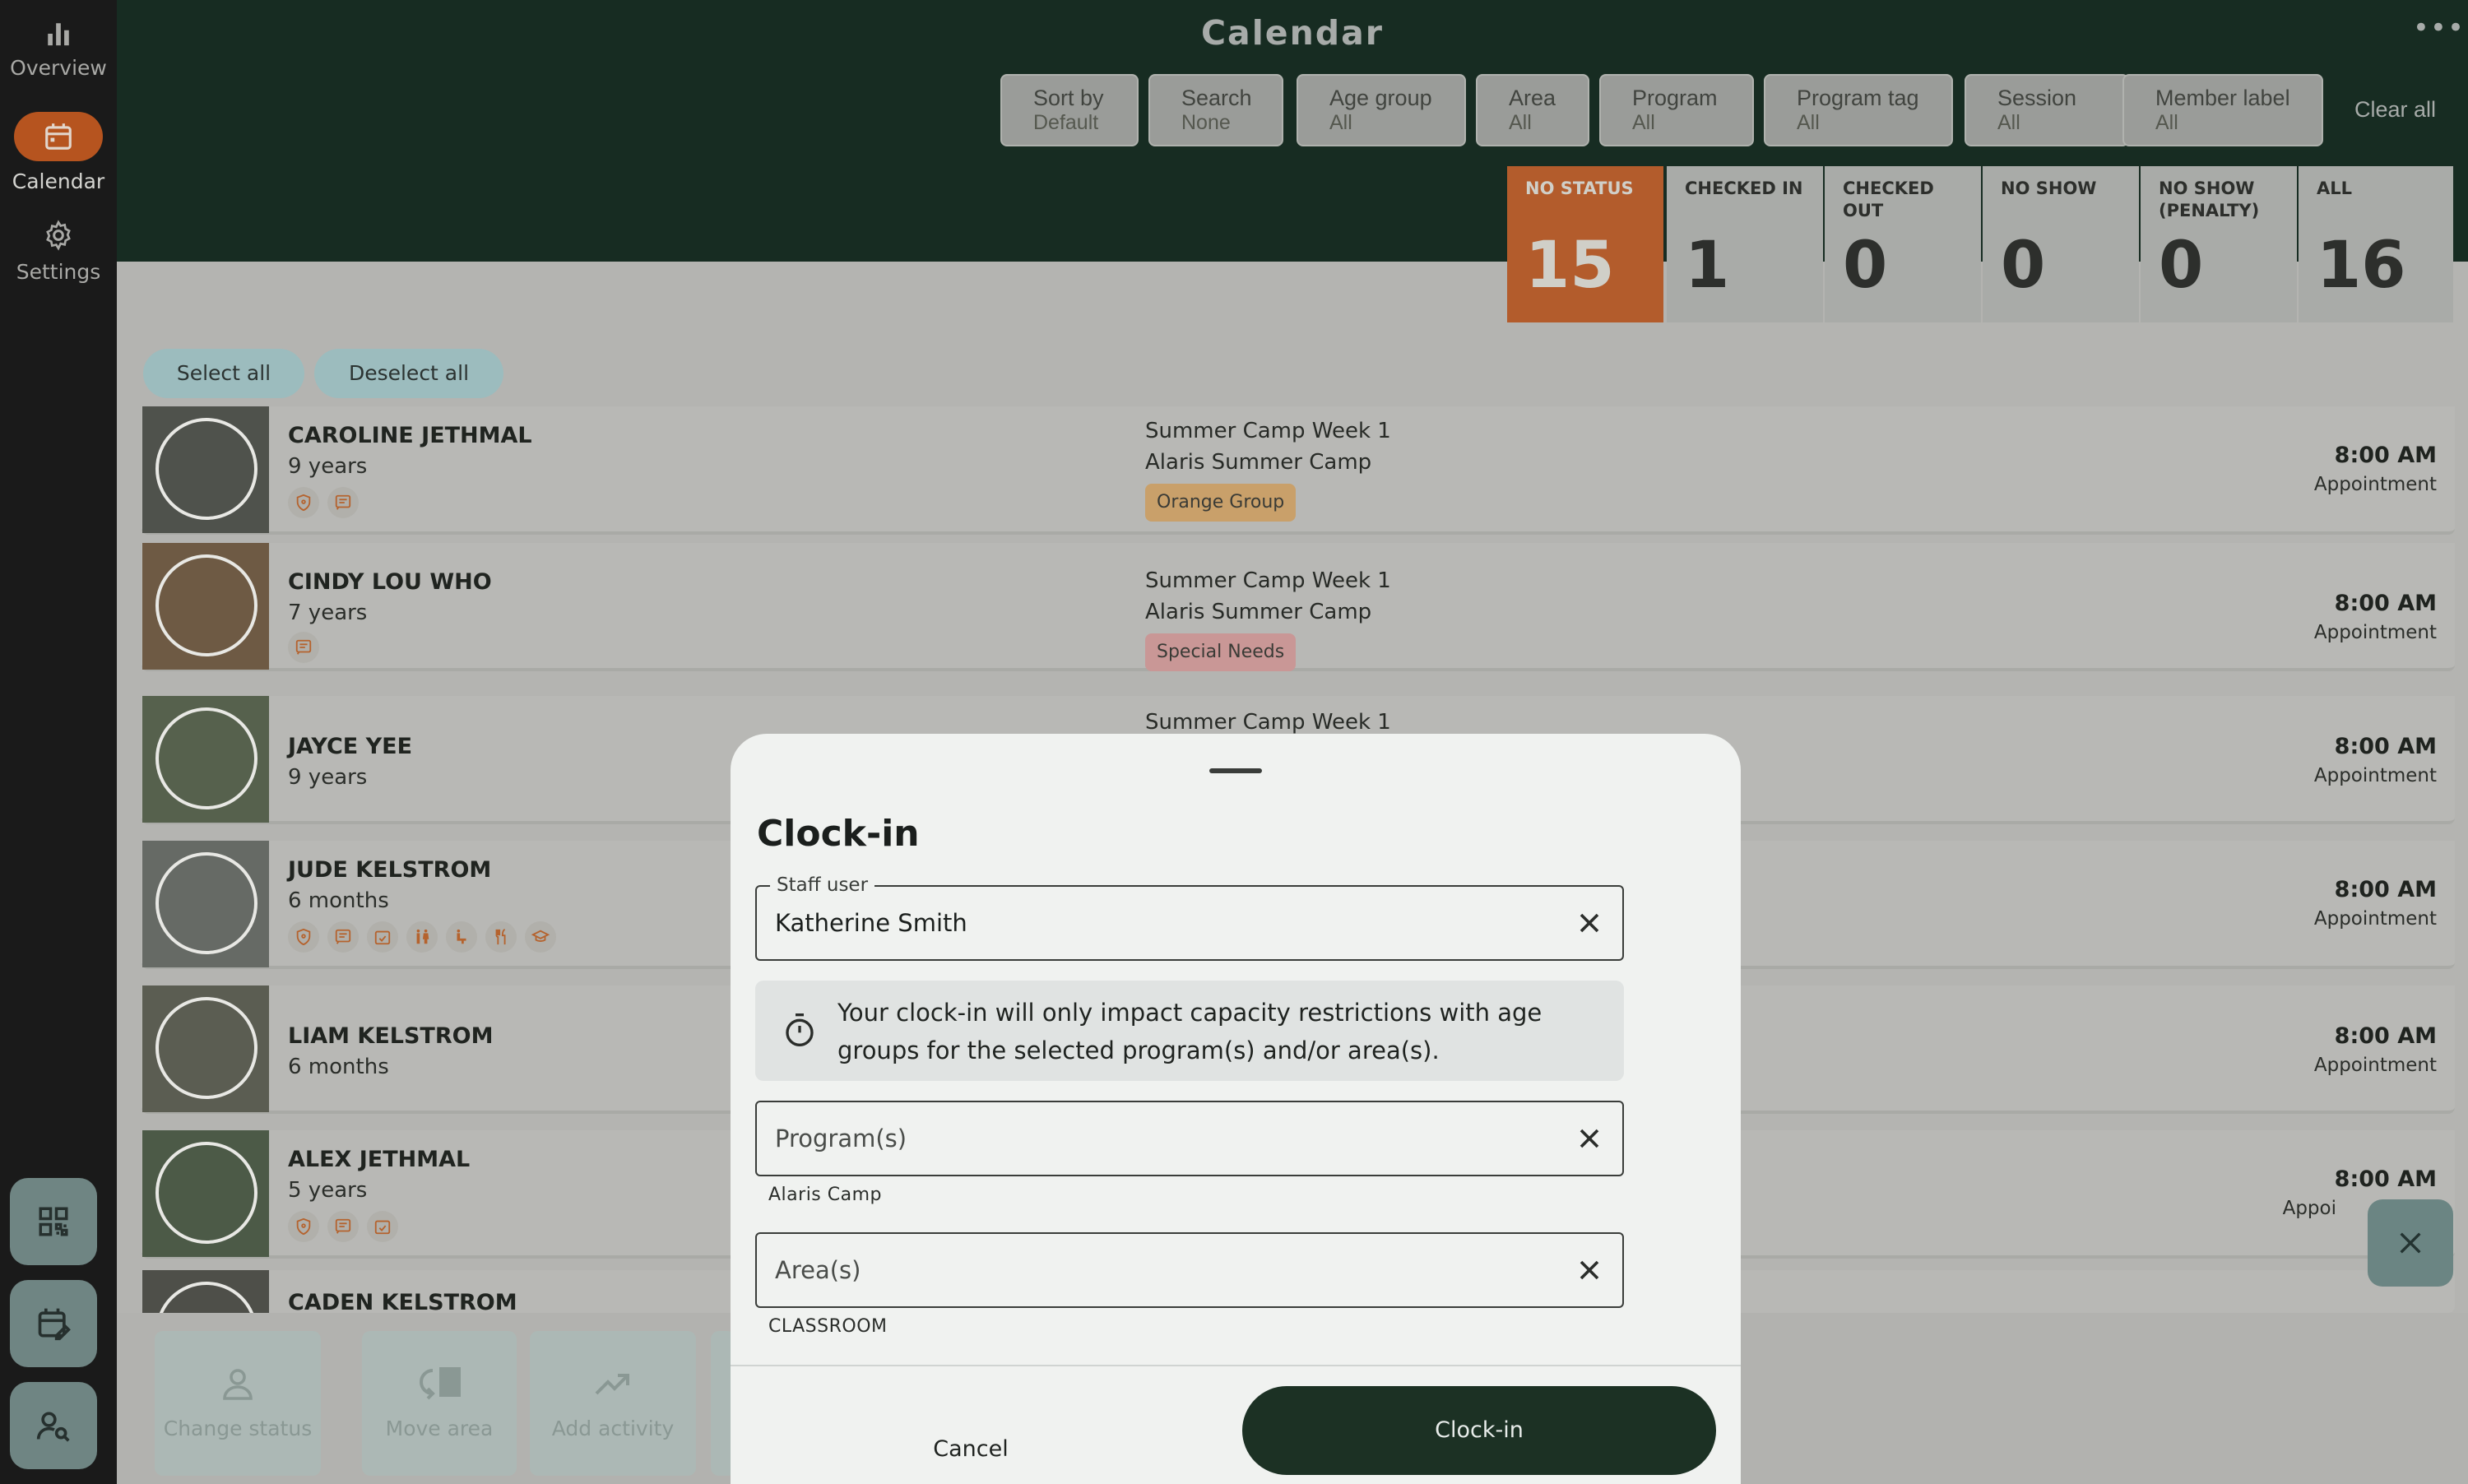 The image size is (2468, 1484). Describe the element at coordinates (1069, 110) in the screenshot. I see `filter-sort-by: Sort by Default` at that location.